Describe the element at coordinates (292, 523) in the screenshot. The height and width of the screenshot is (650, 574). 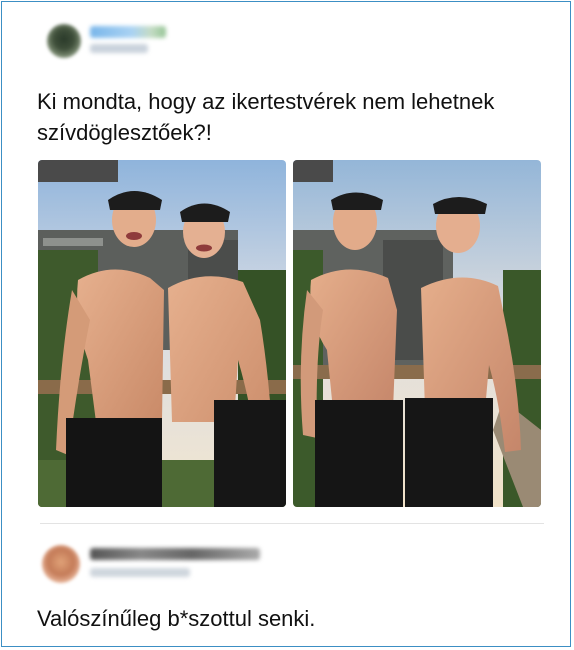
I see `divider` at that location.